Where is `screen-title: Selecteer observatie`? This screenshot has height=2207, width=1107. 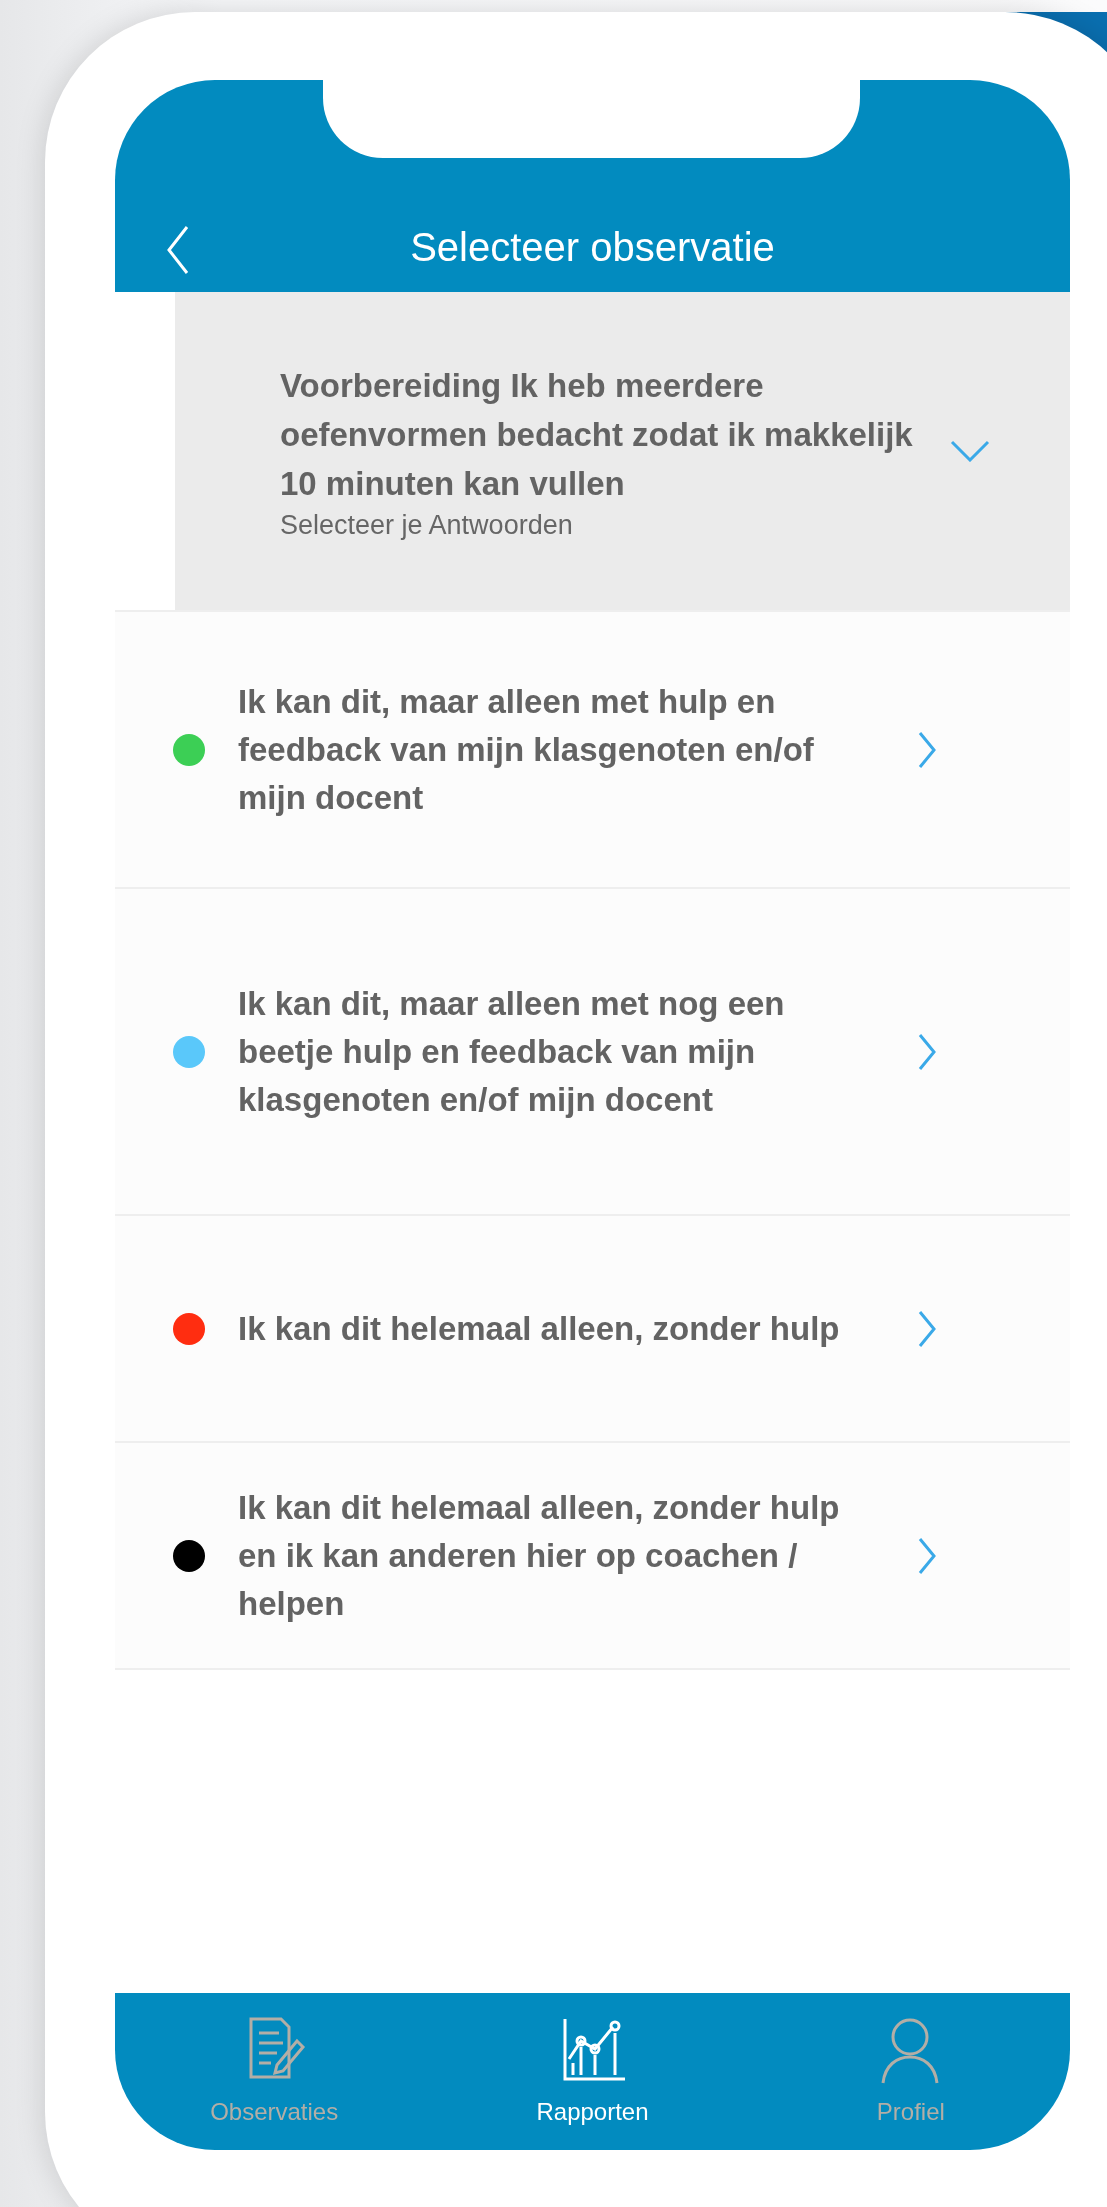 screen-title: Selecteer observatie is located at coordinates (592, 248).